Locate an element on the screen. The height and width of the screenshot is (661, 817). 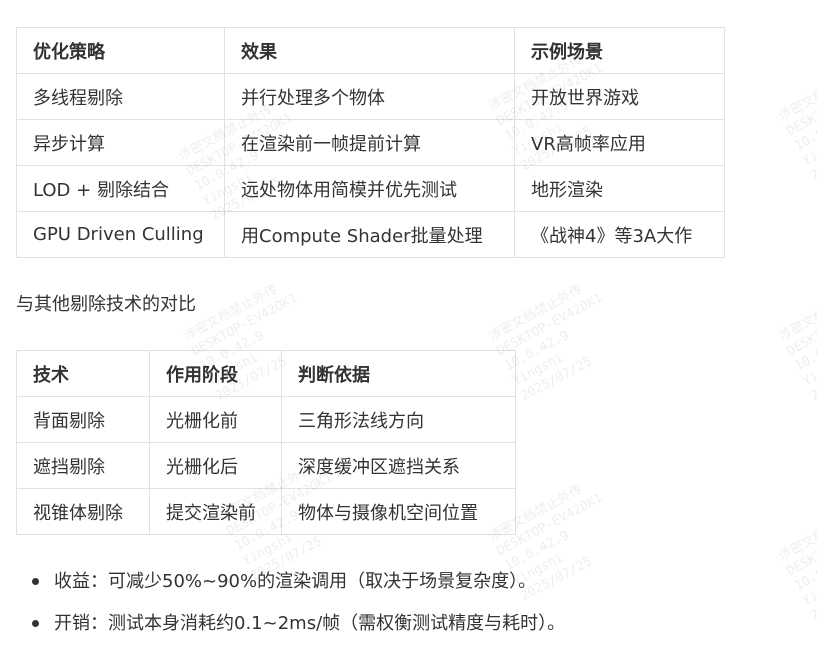
column-header-stage: 作用阶段 is located at coordinates (215, 373).